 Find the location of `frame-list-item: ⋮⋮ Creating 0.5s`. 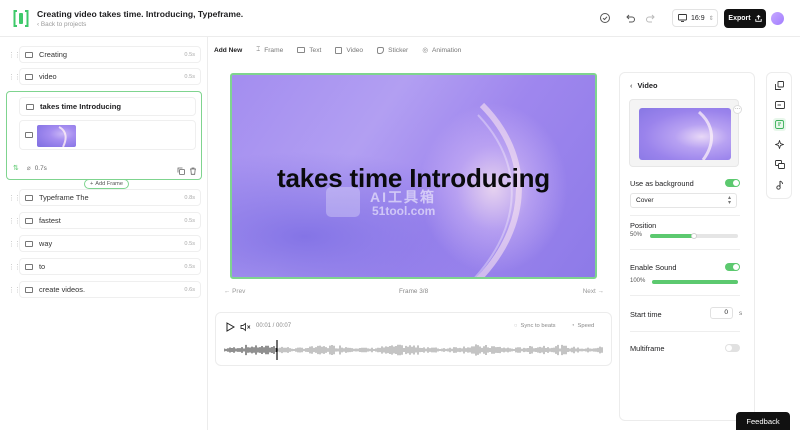

frame-list-item: ⋮⋮ Creating 0.5s is located at coordinates (104, 54).